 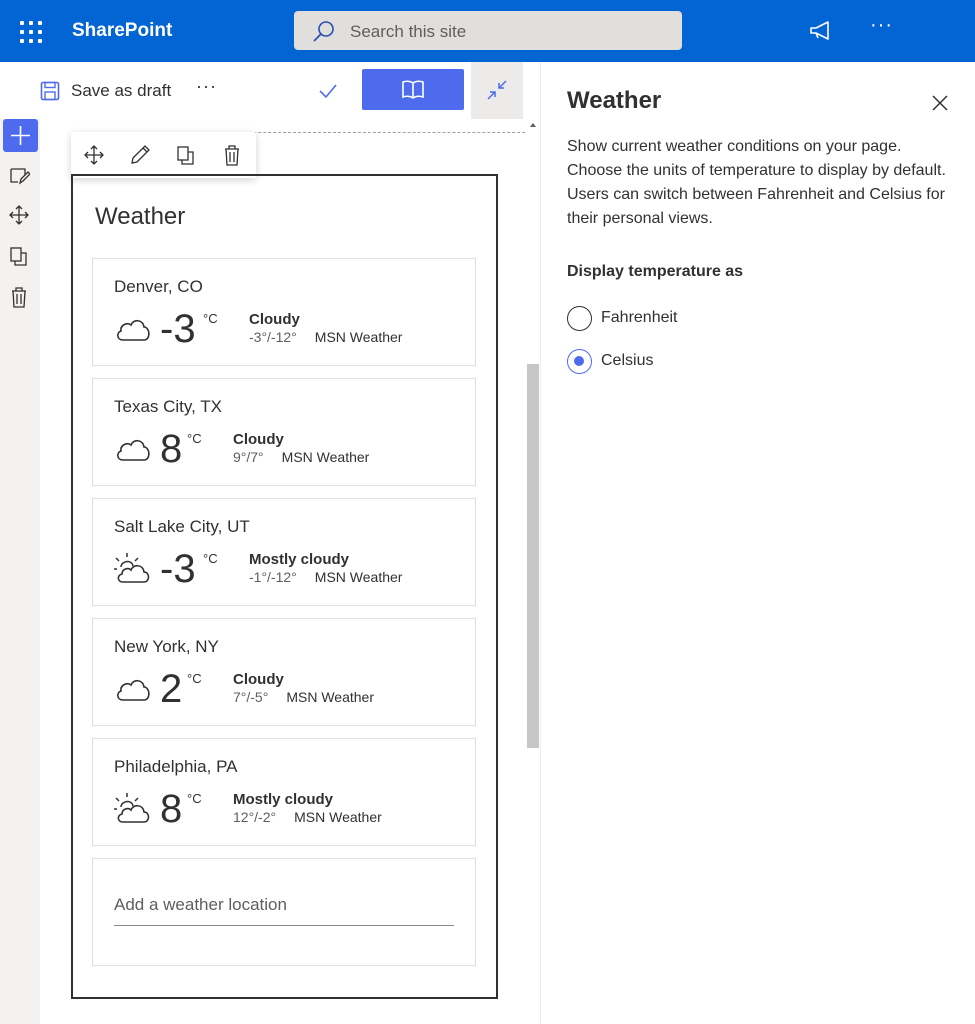 I want to click on canvas-scrollbar, so click(x=533, y=571).